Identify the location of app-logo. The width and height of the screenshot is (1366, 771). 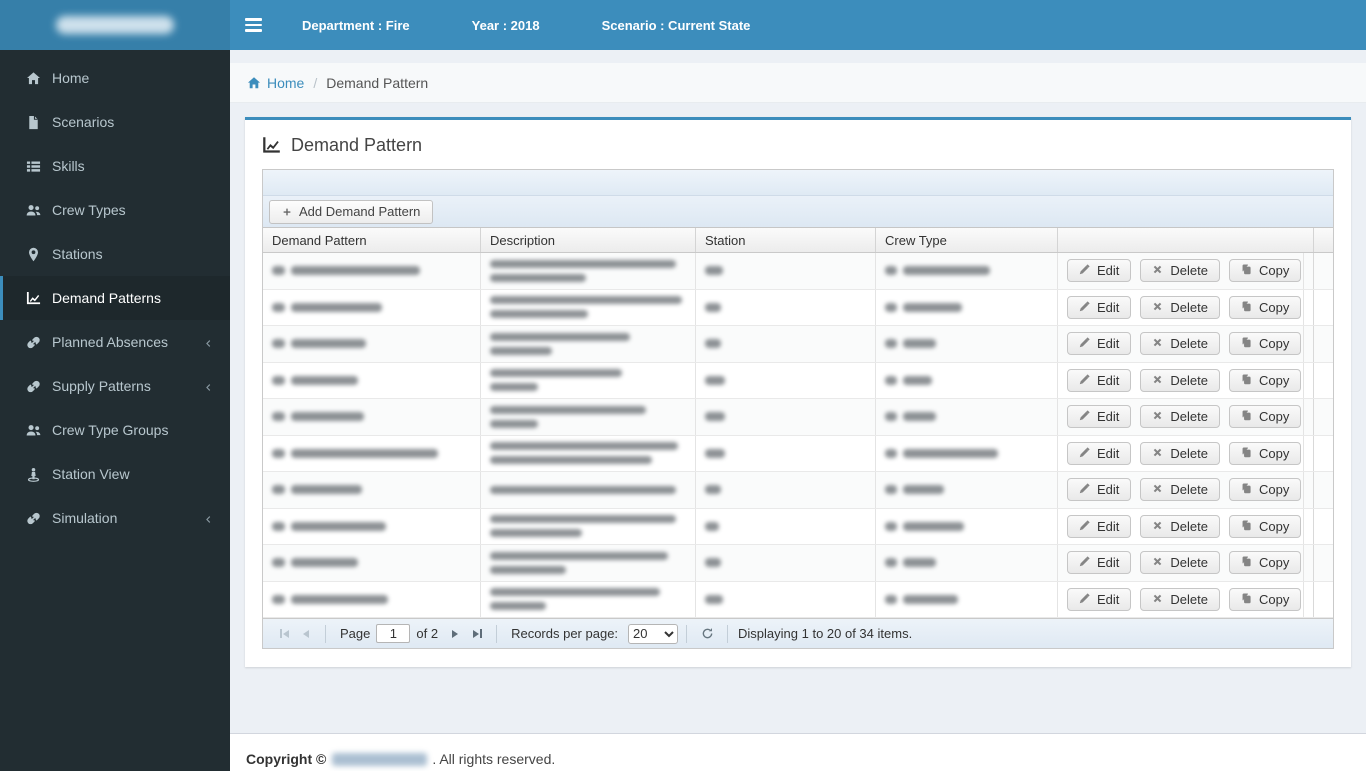
(115, 25).